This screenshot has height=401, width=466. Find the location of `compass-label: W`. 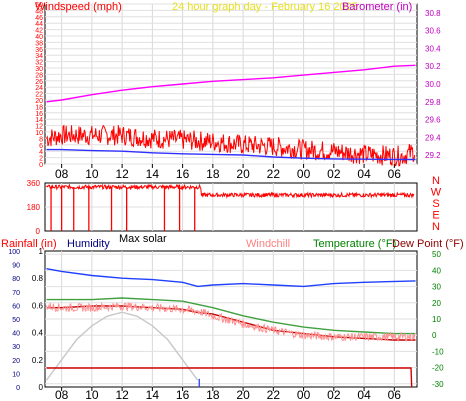

compass-label: W is located at coordinates (436, 193).